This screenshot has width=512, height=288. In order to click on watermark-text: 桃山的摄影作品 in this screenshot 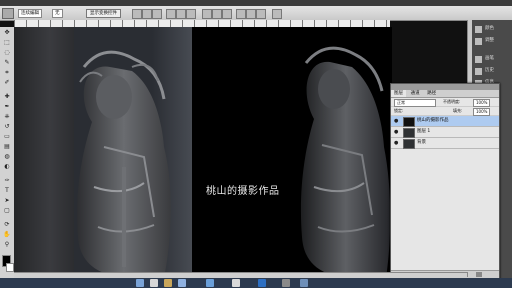, I will do `click(243, 191)`.